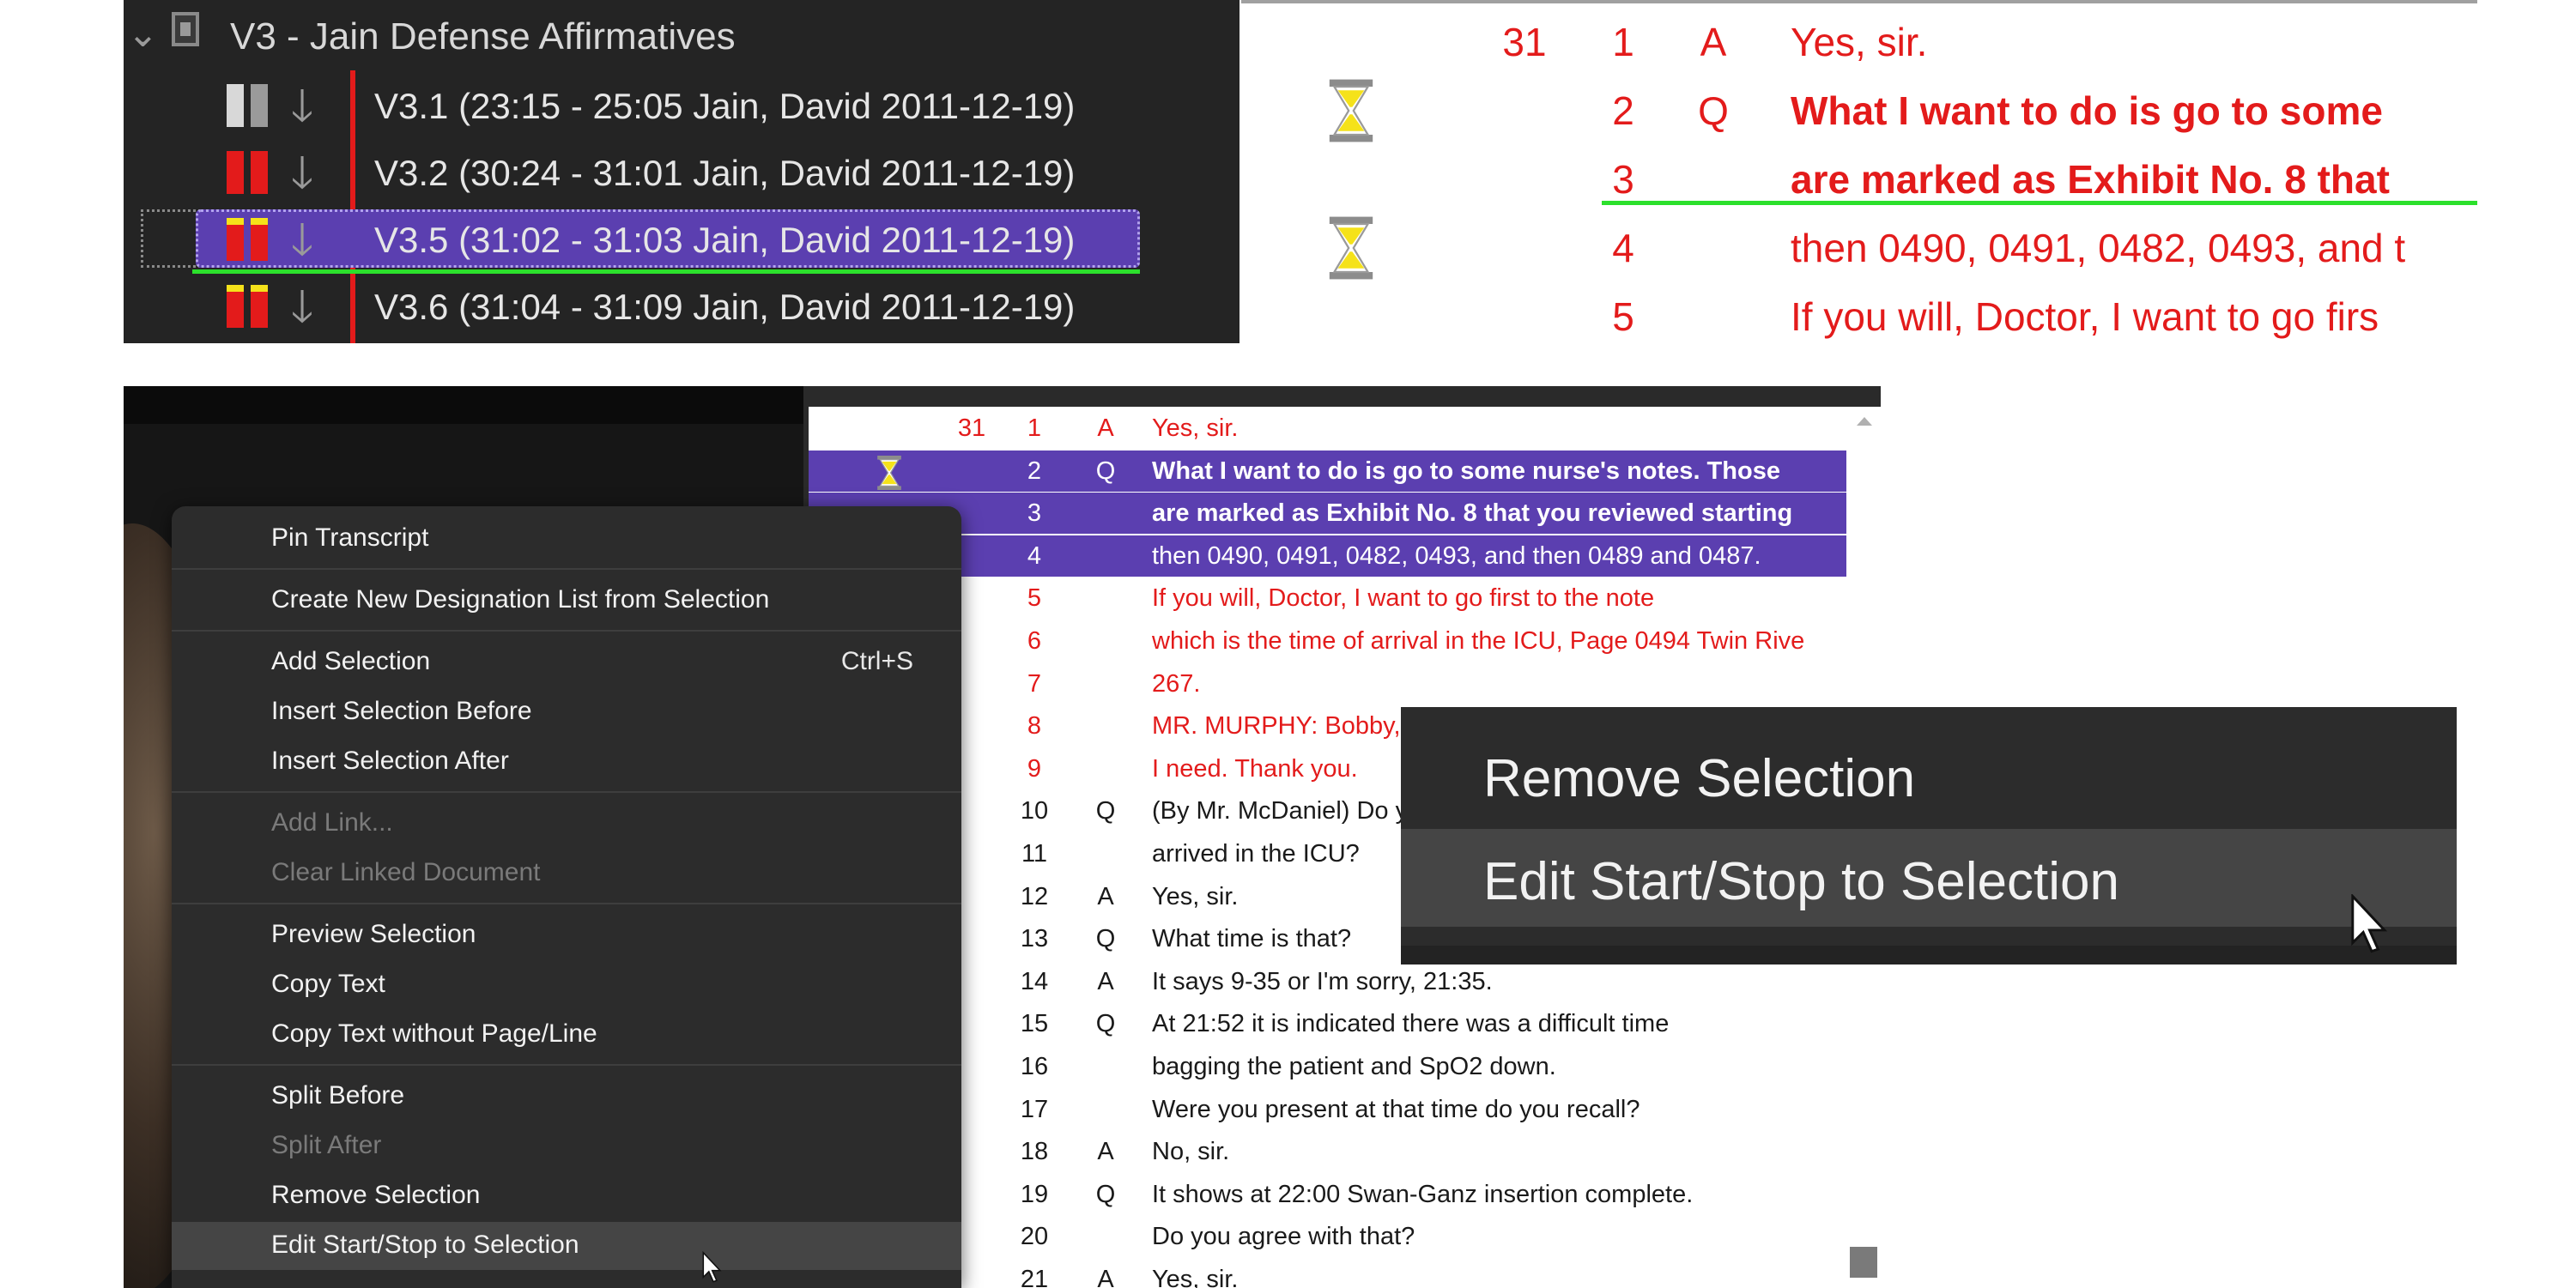 The width and height of the screenshot is (2576, 1288). I want to click on line-number: 7, so click(1034, 683).